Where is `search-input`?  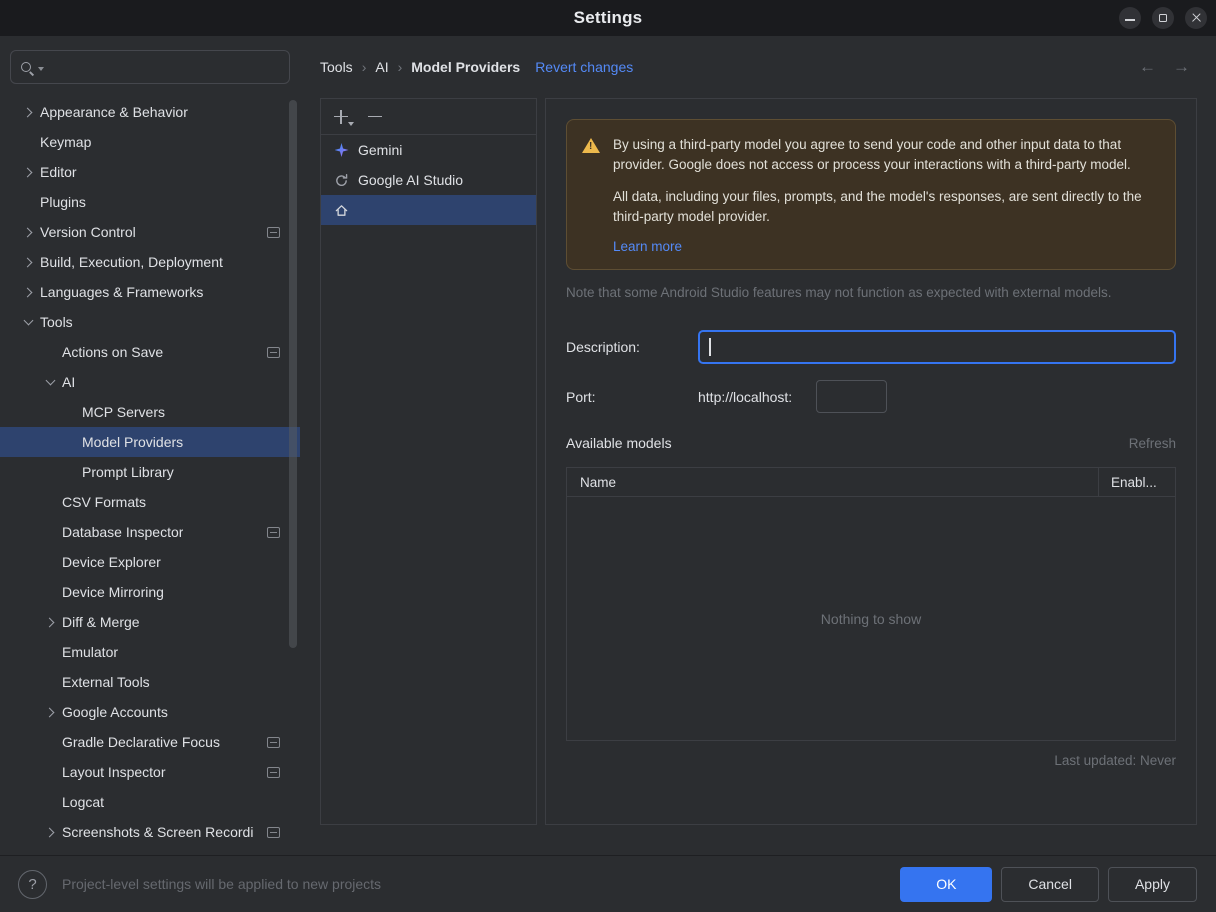
search-input is located at coordinates (150, 67).